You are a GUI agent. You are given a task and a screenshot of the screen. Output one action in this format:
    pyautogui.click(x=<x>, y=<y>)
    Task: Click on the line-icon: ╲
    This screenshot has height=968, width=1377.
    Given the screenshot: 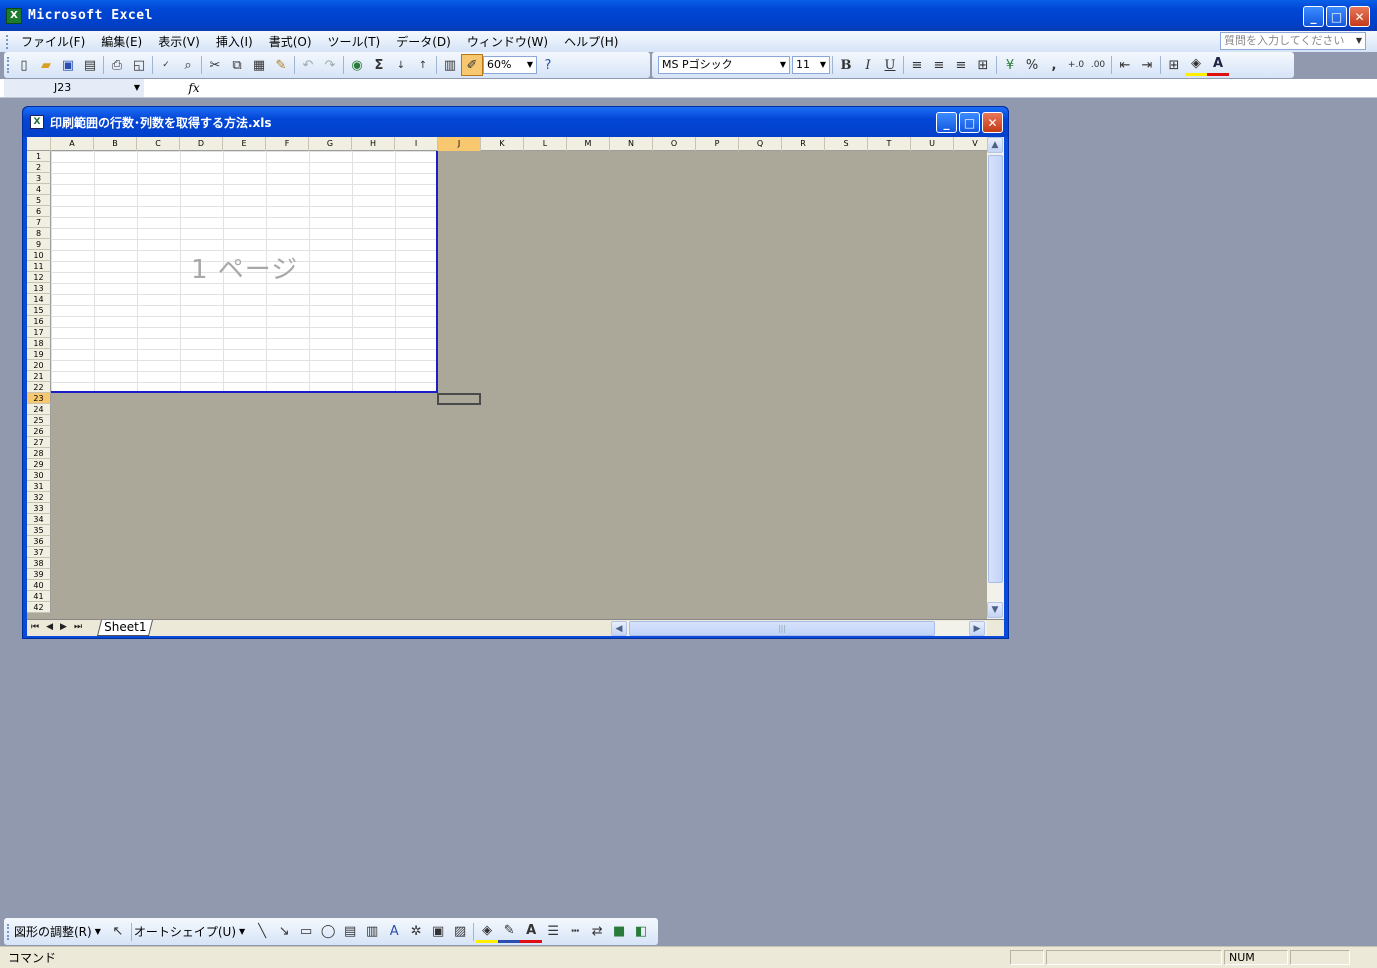 What is the action you would take?
    pyautogui.click(x=262, y=932)
    